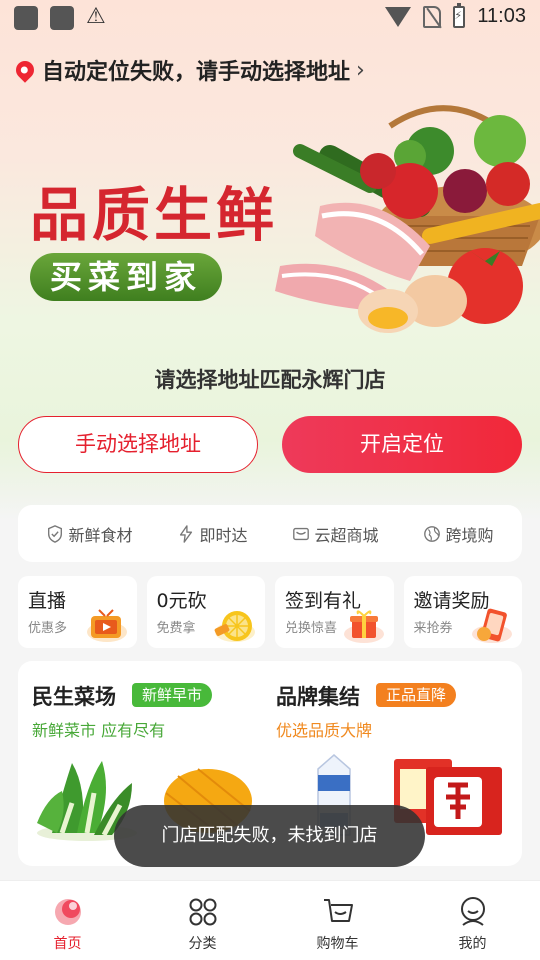 This screenshot has height=960, width=540. What do you see at coordinates (398, 16) in the screenshot?
I see `wifi-icon` at bounding box center [398, 16].